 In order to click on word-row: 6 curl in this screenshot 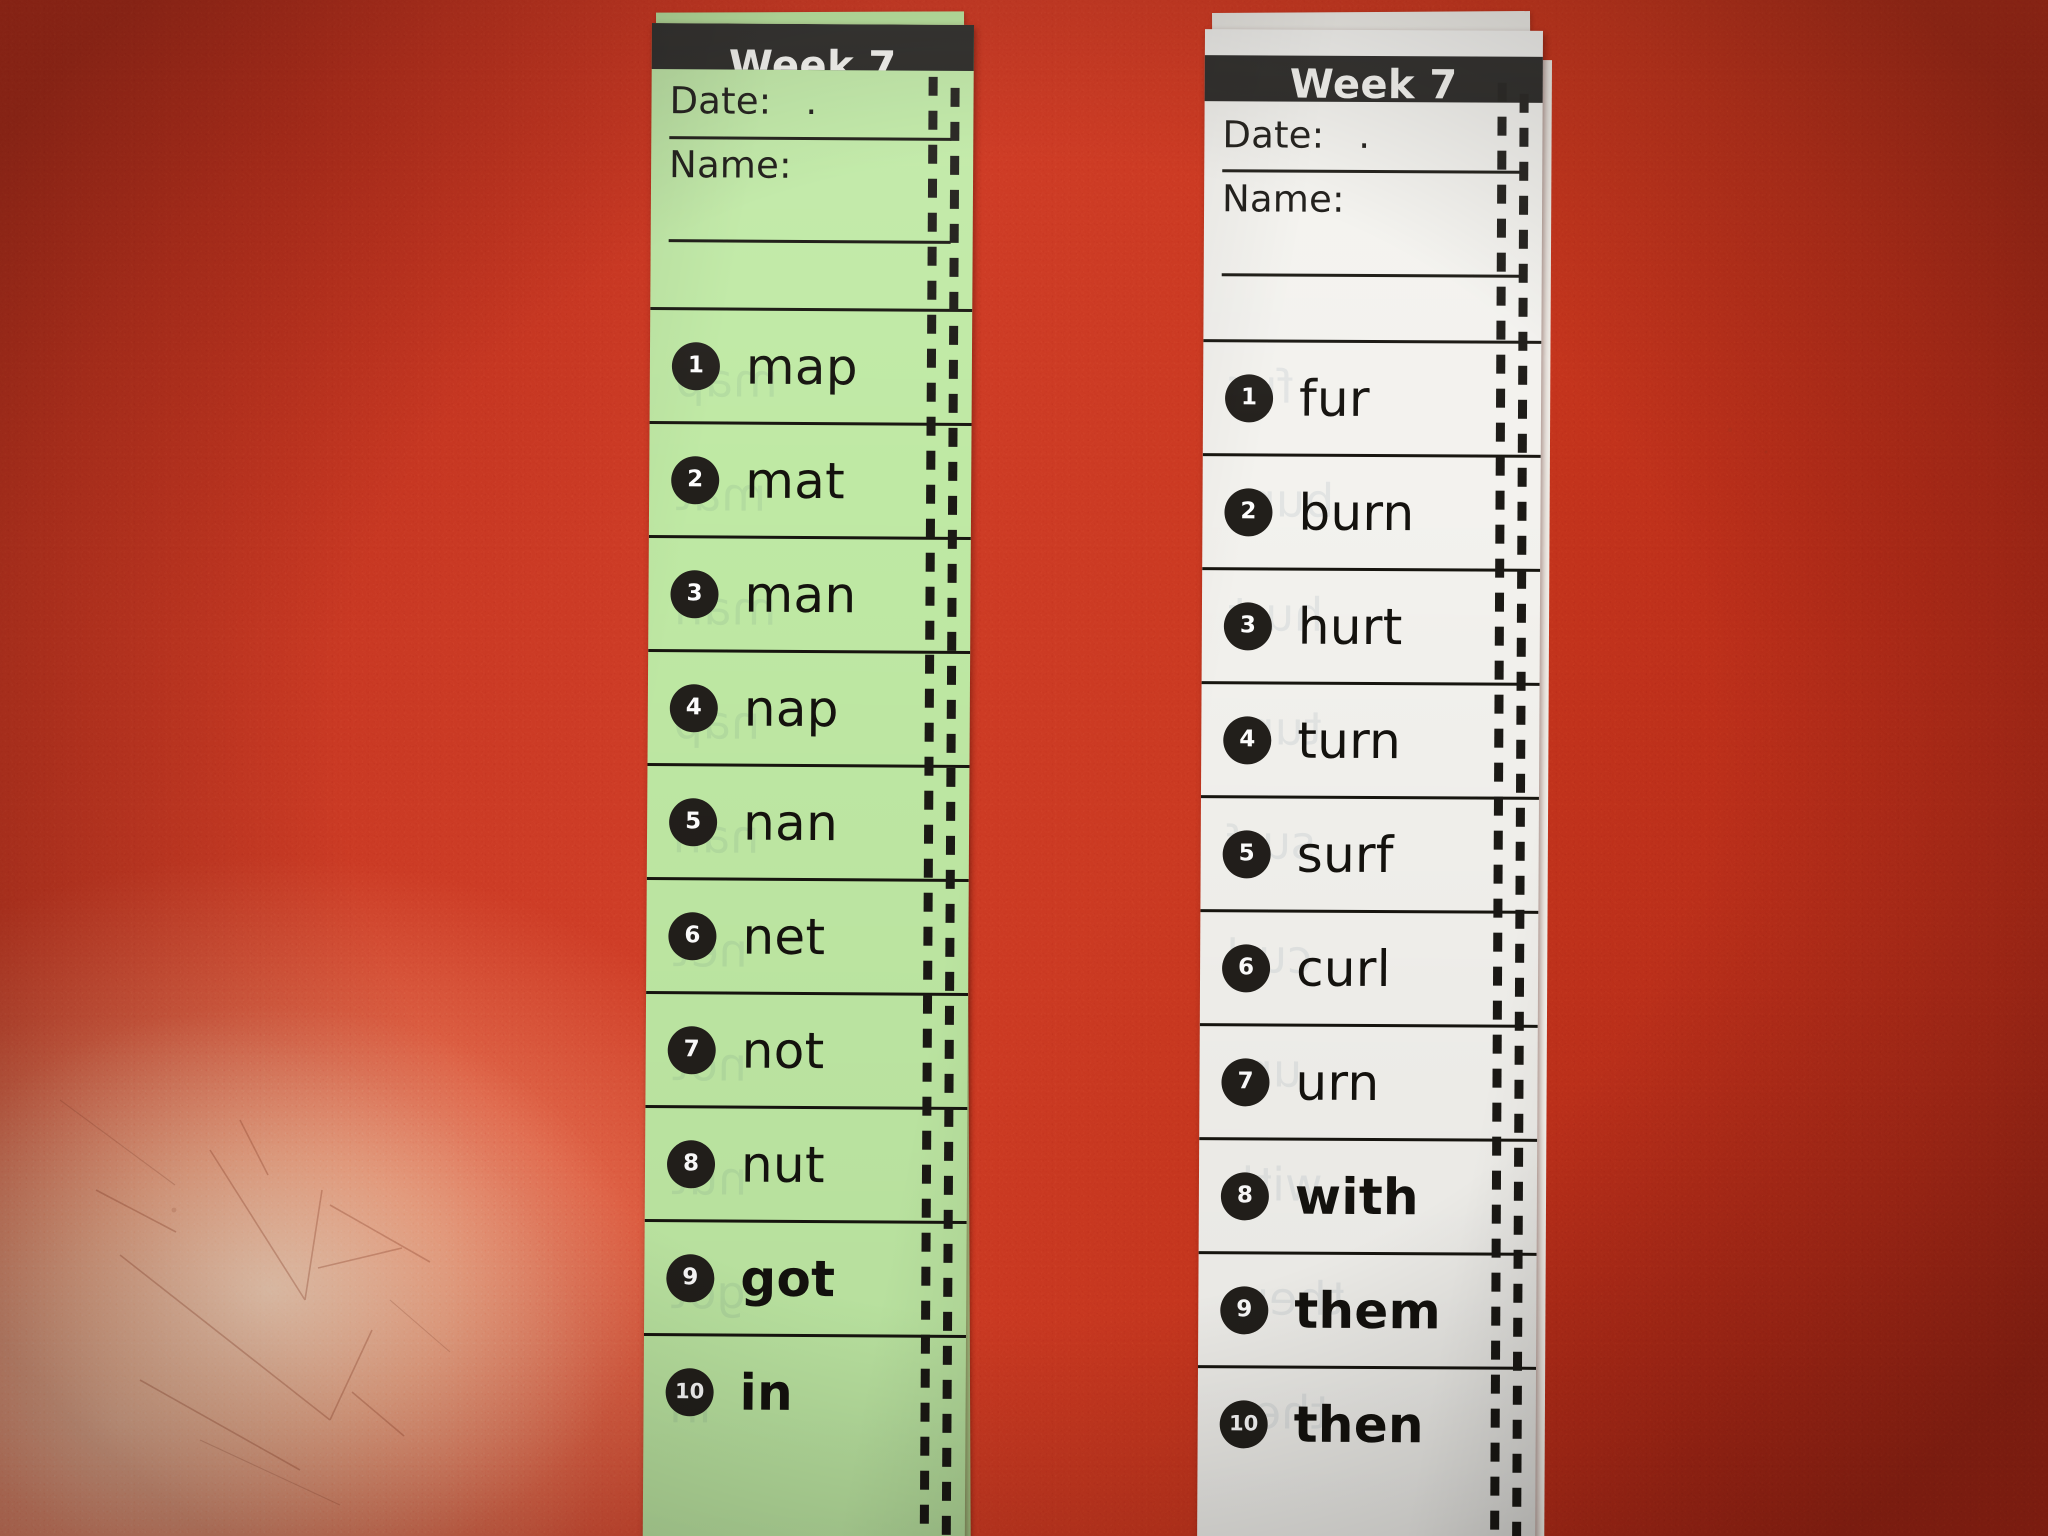, I will do `click(1369, 967)`.